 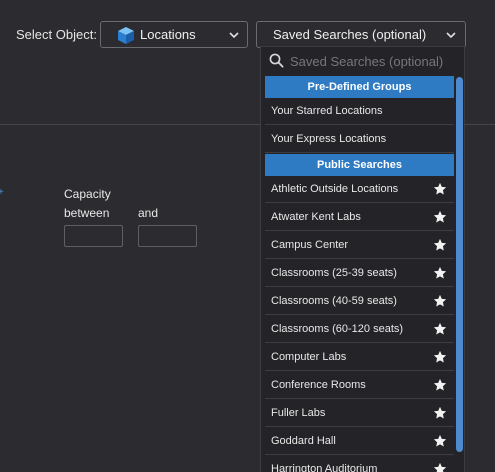 What do you see at coordinates (126, 35) in the screenshot?
I see `cube-icon` at bounding box center [126, 35].